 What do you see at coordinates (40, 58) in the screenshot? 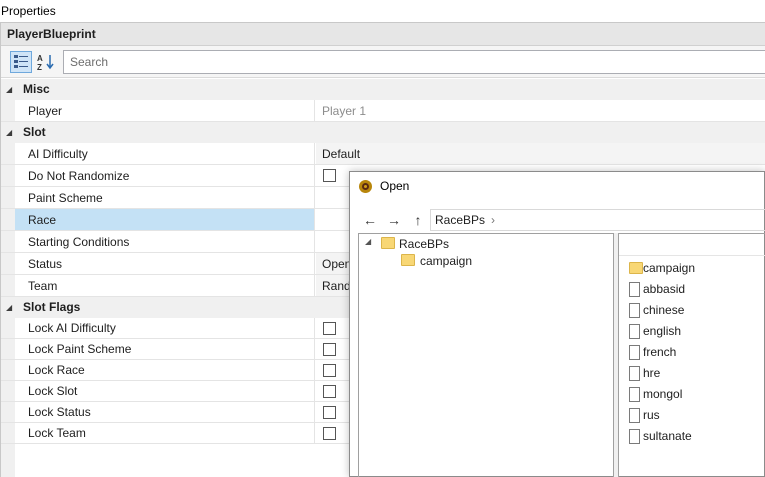
I see `svg-text: A` at bounding box center [40, 58].